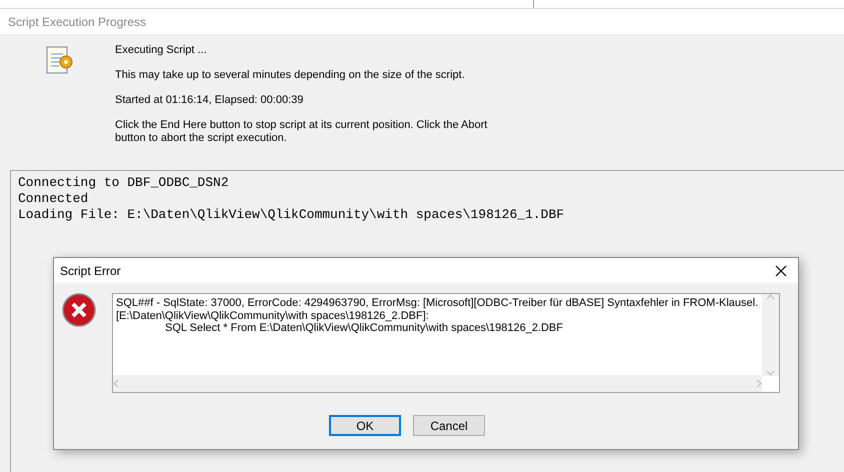 The width and height of the screenshot is (844, 472). I want to click on dialog-title: Script Error, so click(90, 271).